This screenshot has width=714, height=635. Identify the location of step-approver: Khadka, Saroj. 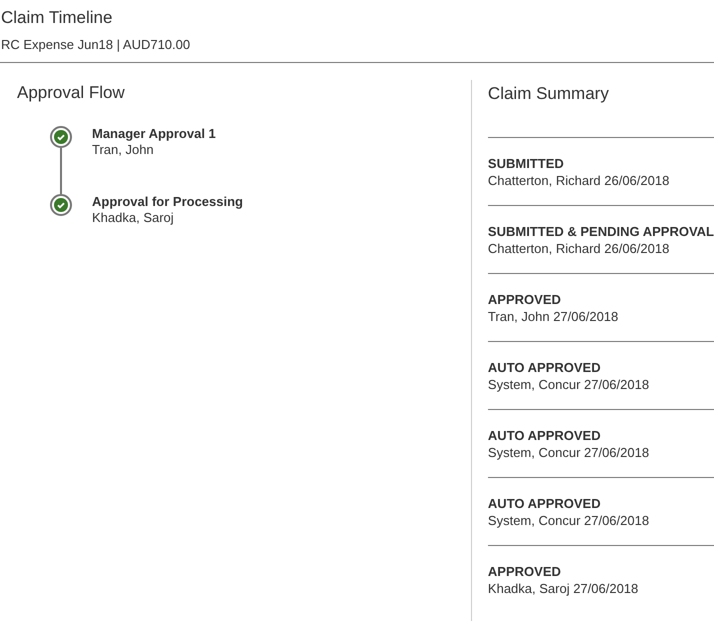
(133, 218).